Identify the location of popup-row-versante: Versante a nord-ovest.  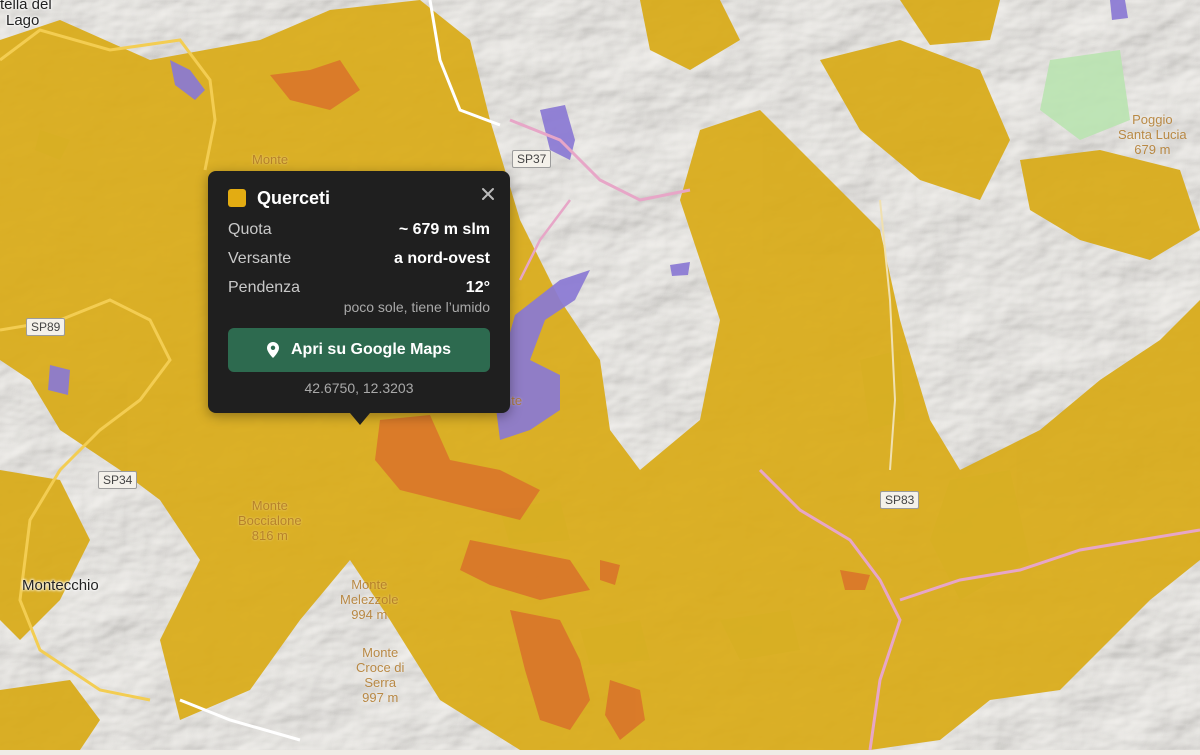
(359, 258).